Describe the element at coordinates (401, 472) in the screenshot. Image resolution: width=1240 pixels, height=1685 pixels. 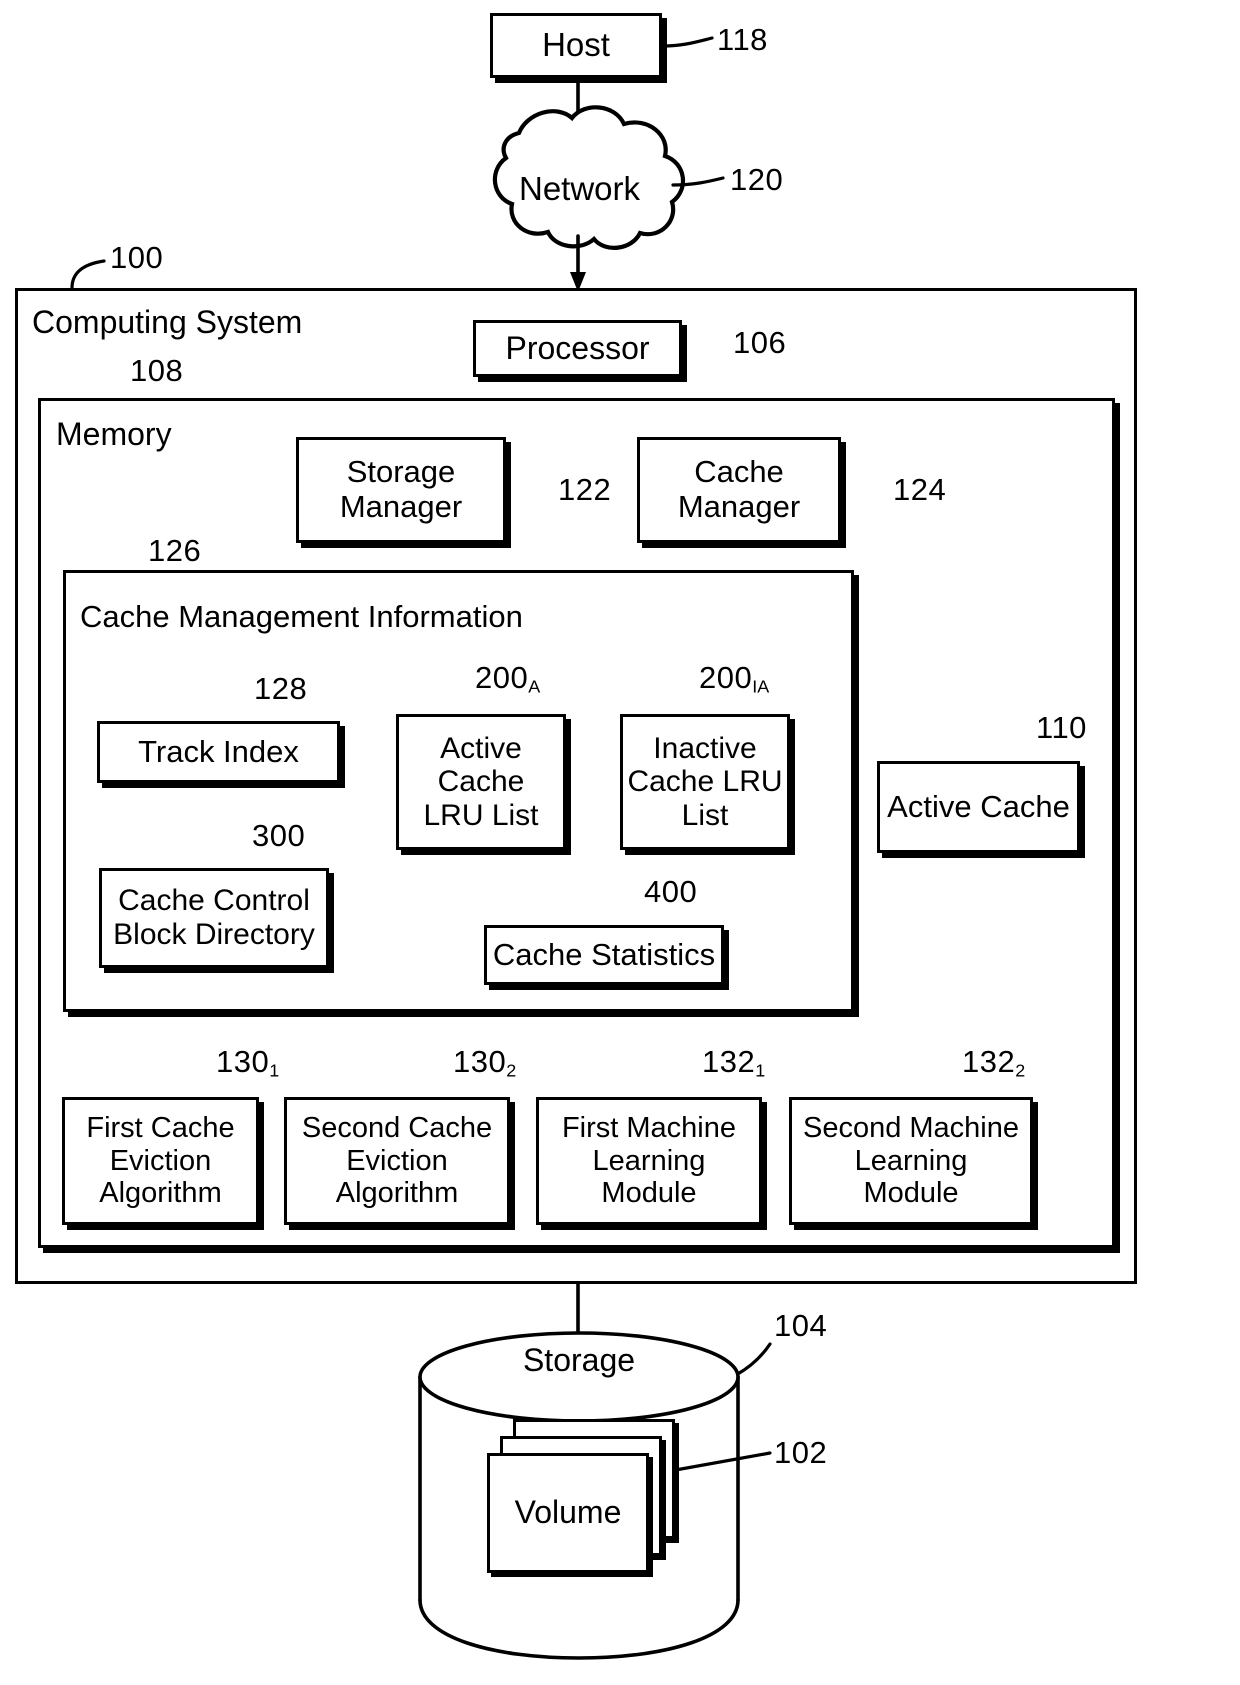
I see `storage-manager-label-line1: Storage` at that location.